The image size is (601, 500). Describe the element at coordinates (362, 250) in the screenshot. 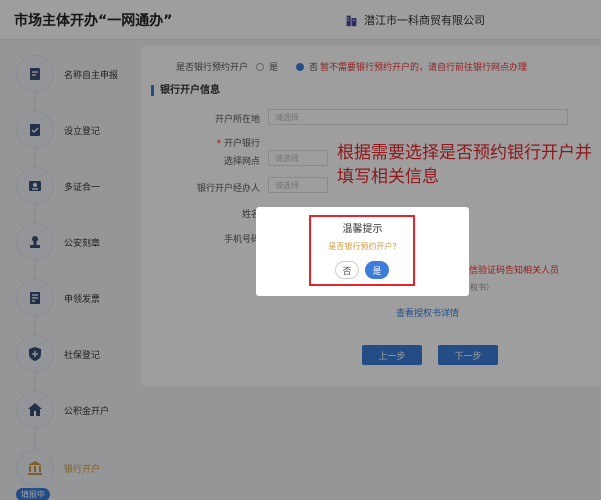

I see `highlight-box` at that location.